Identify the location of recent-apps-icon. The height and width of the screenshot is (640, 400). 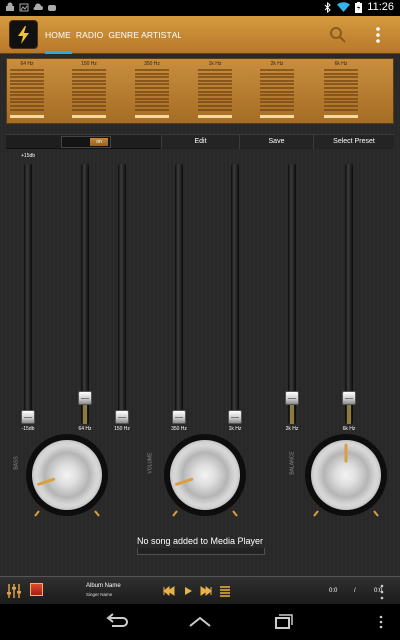
(283, 622).